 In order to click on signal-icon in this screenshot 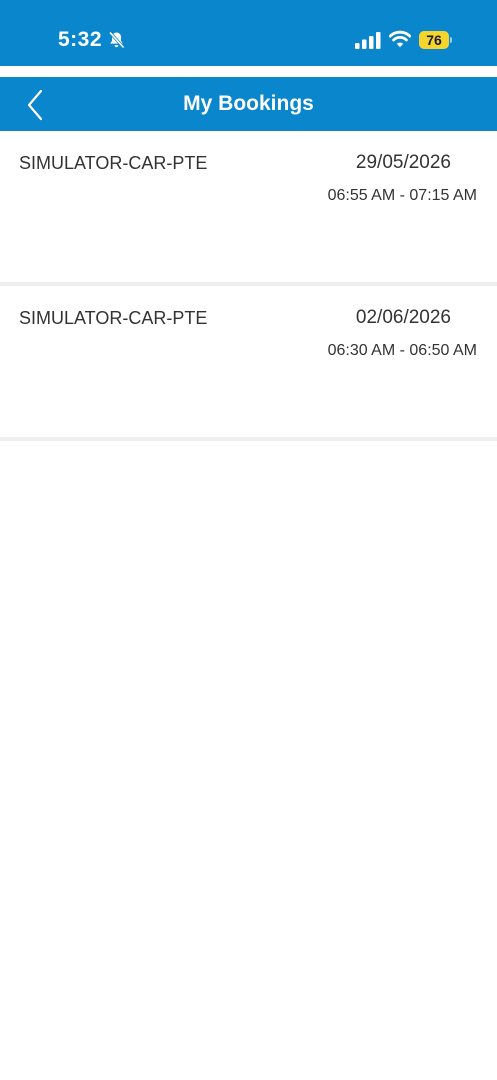, I will do `click(368, 40)`.